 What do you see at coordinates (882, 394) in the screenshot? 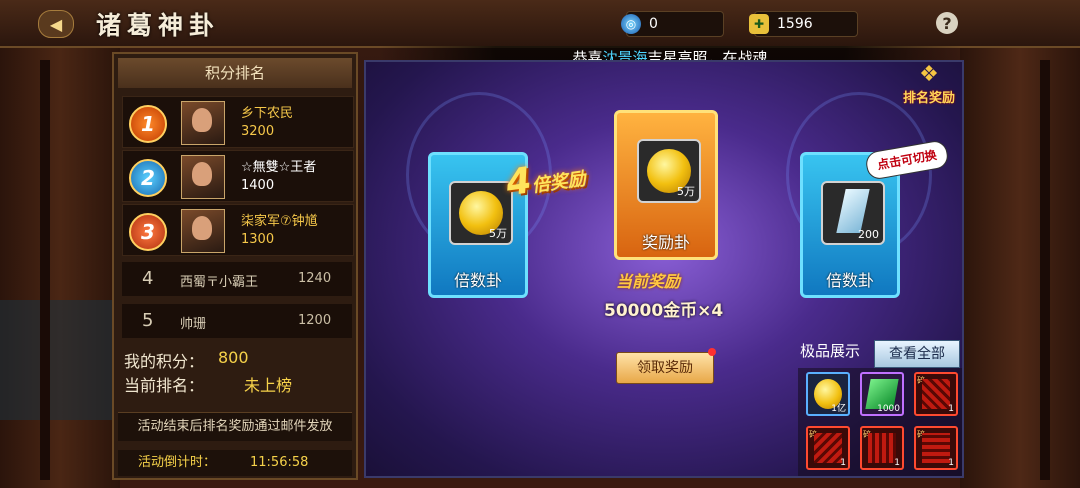
I see `premium-item-slot: 1000` at bounding box center [882, 394].